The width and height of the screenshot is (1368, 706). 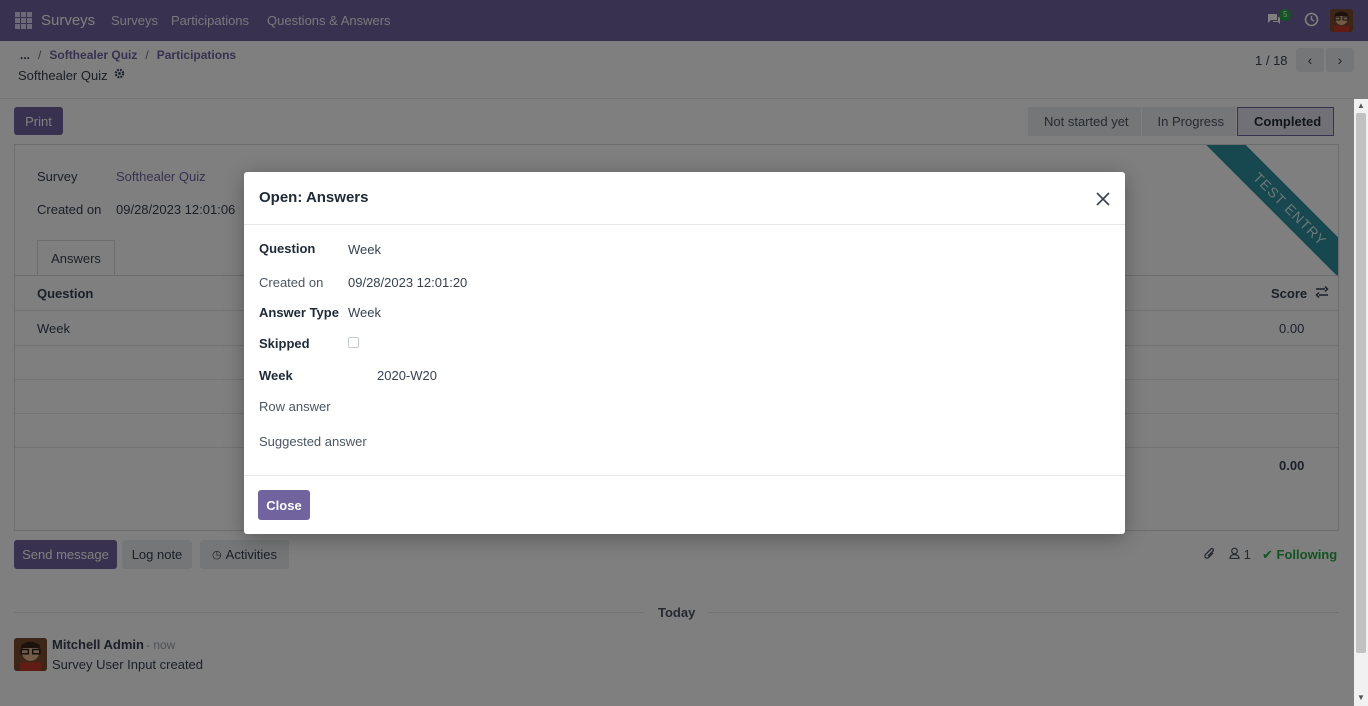 I want to click on row-answer-label: Row answer, so click(x=295, y=406).